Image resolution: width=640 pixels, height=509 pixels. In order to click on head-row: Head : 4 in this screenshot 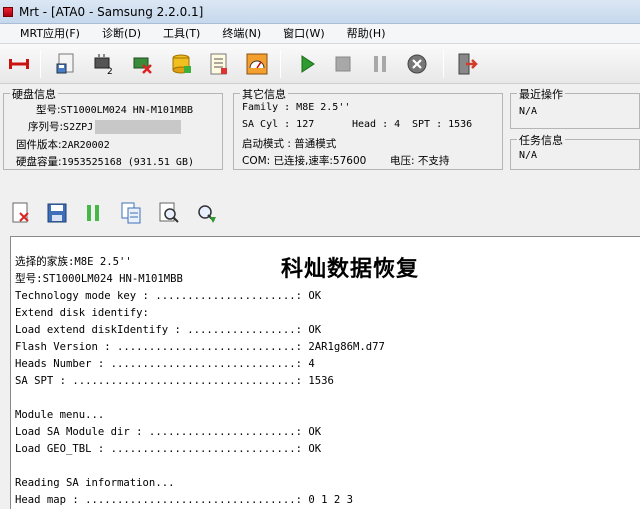, I will do `click(376, 124)`.